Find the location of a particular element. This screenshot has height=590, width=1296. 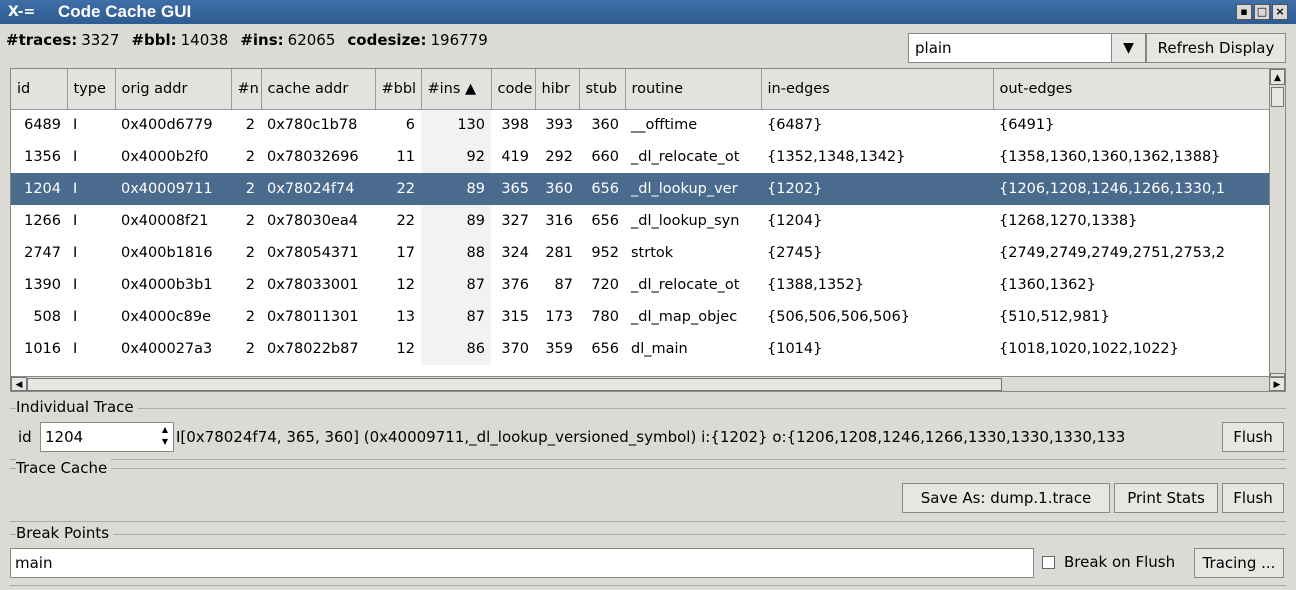

traces-label: #traces: is located at coordinates (42, 40).